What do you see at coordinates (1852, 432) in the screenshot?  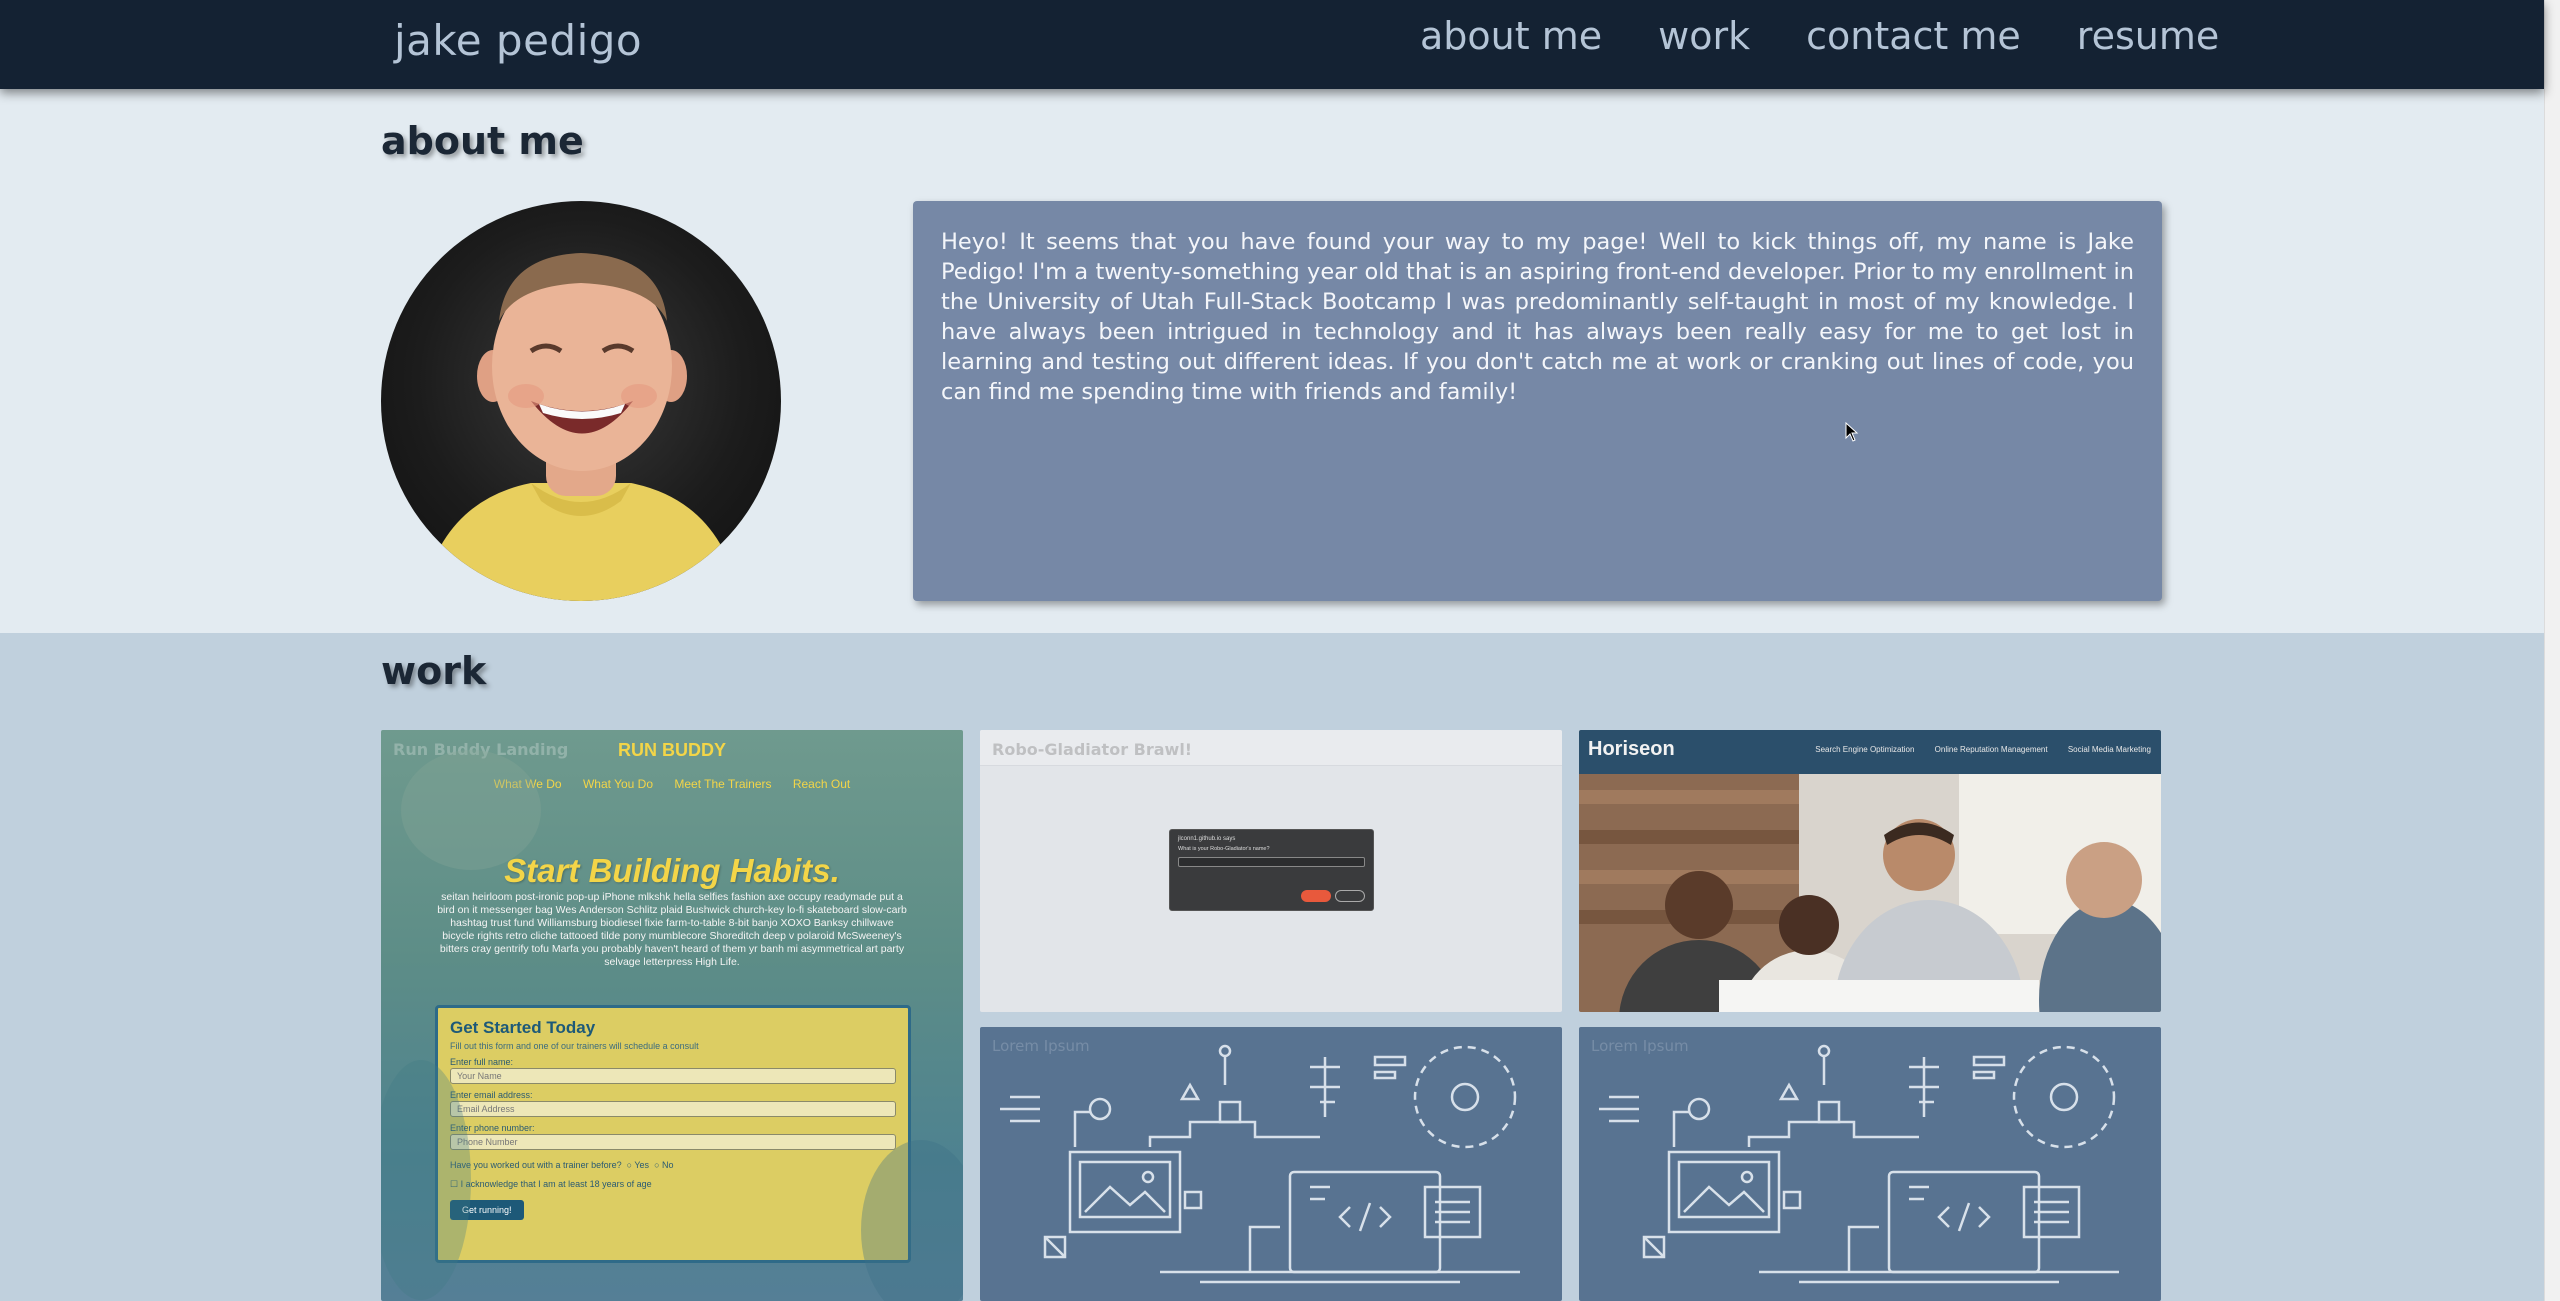 I see `mouse-cursor-icon` at bounding box center [1852, 432].